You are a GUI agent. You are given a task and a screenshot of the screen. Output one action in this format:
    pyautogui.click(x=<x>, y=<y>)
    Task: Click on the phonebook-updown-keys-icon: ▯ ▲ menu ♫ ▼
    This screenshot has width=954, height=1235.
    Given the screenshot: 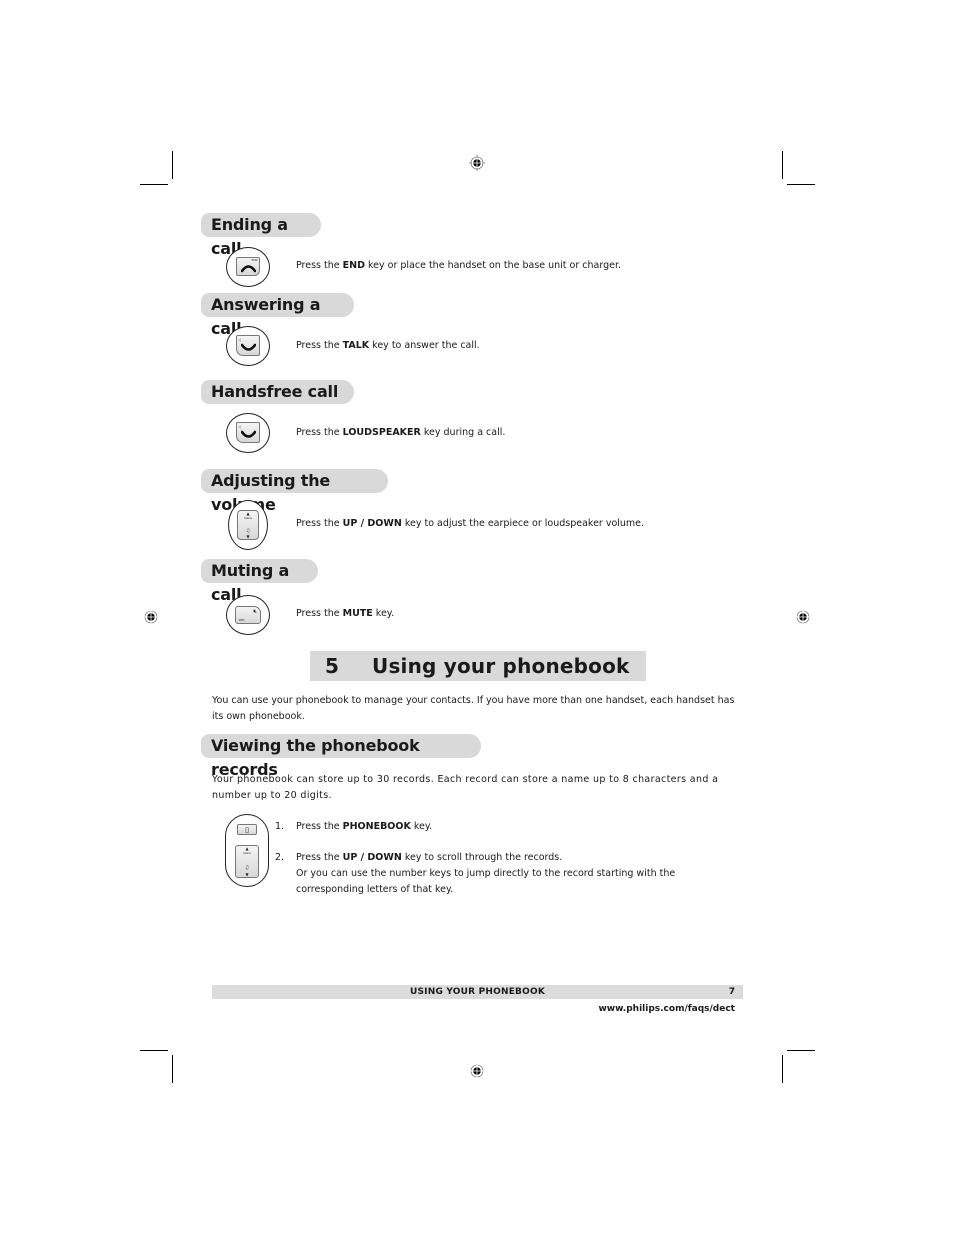 What is the action you would take?
    pyautogui.click(x=247, y=850)
    